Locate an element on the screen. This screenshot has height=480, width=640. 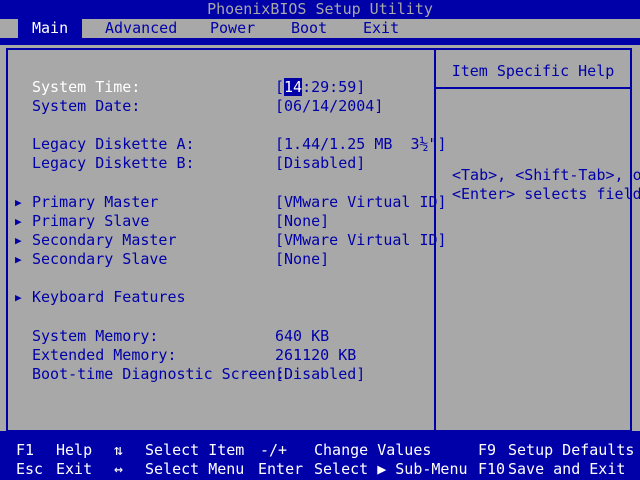
bios-title: PhoenixBIOS Setup Utility is located at coordinates (320, 9).